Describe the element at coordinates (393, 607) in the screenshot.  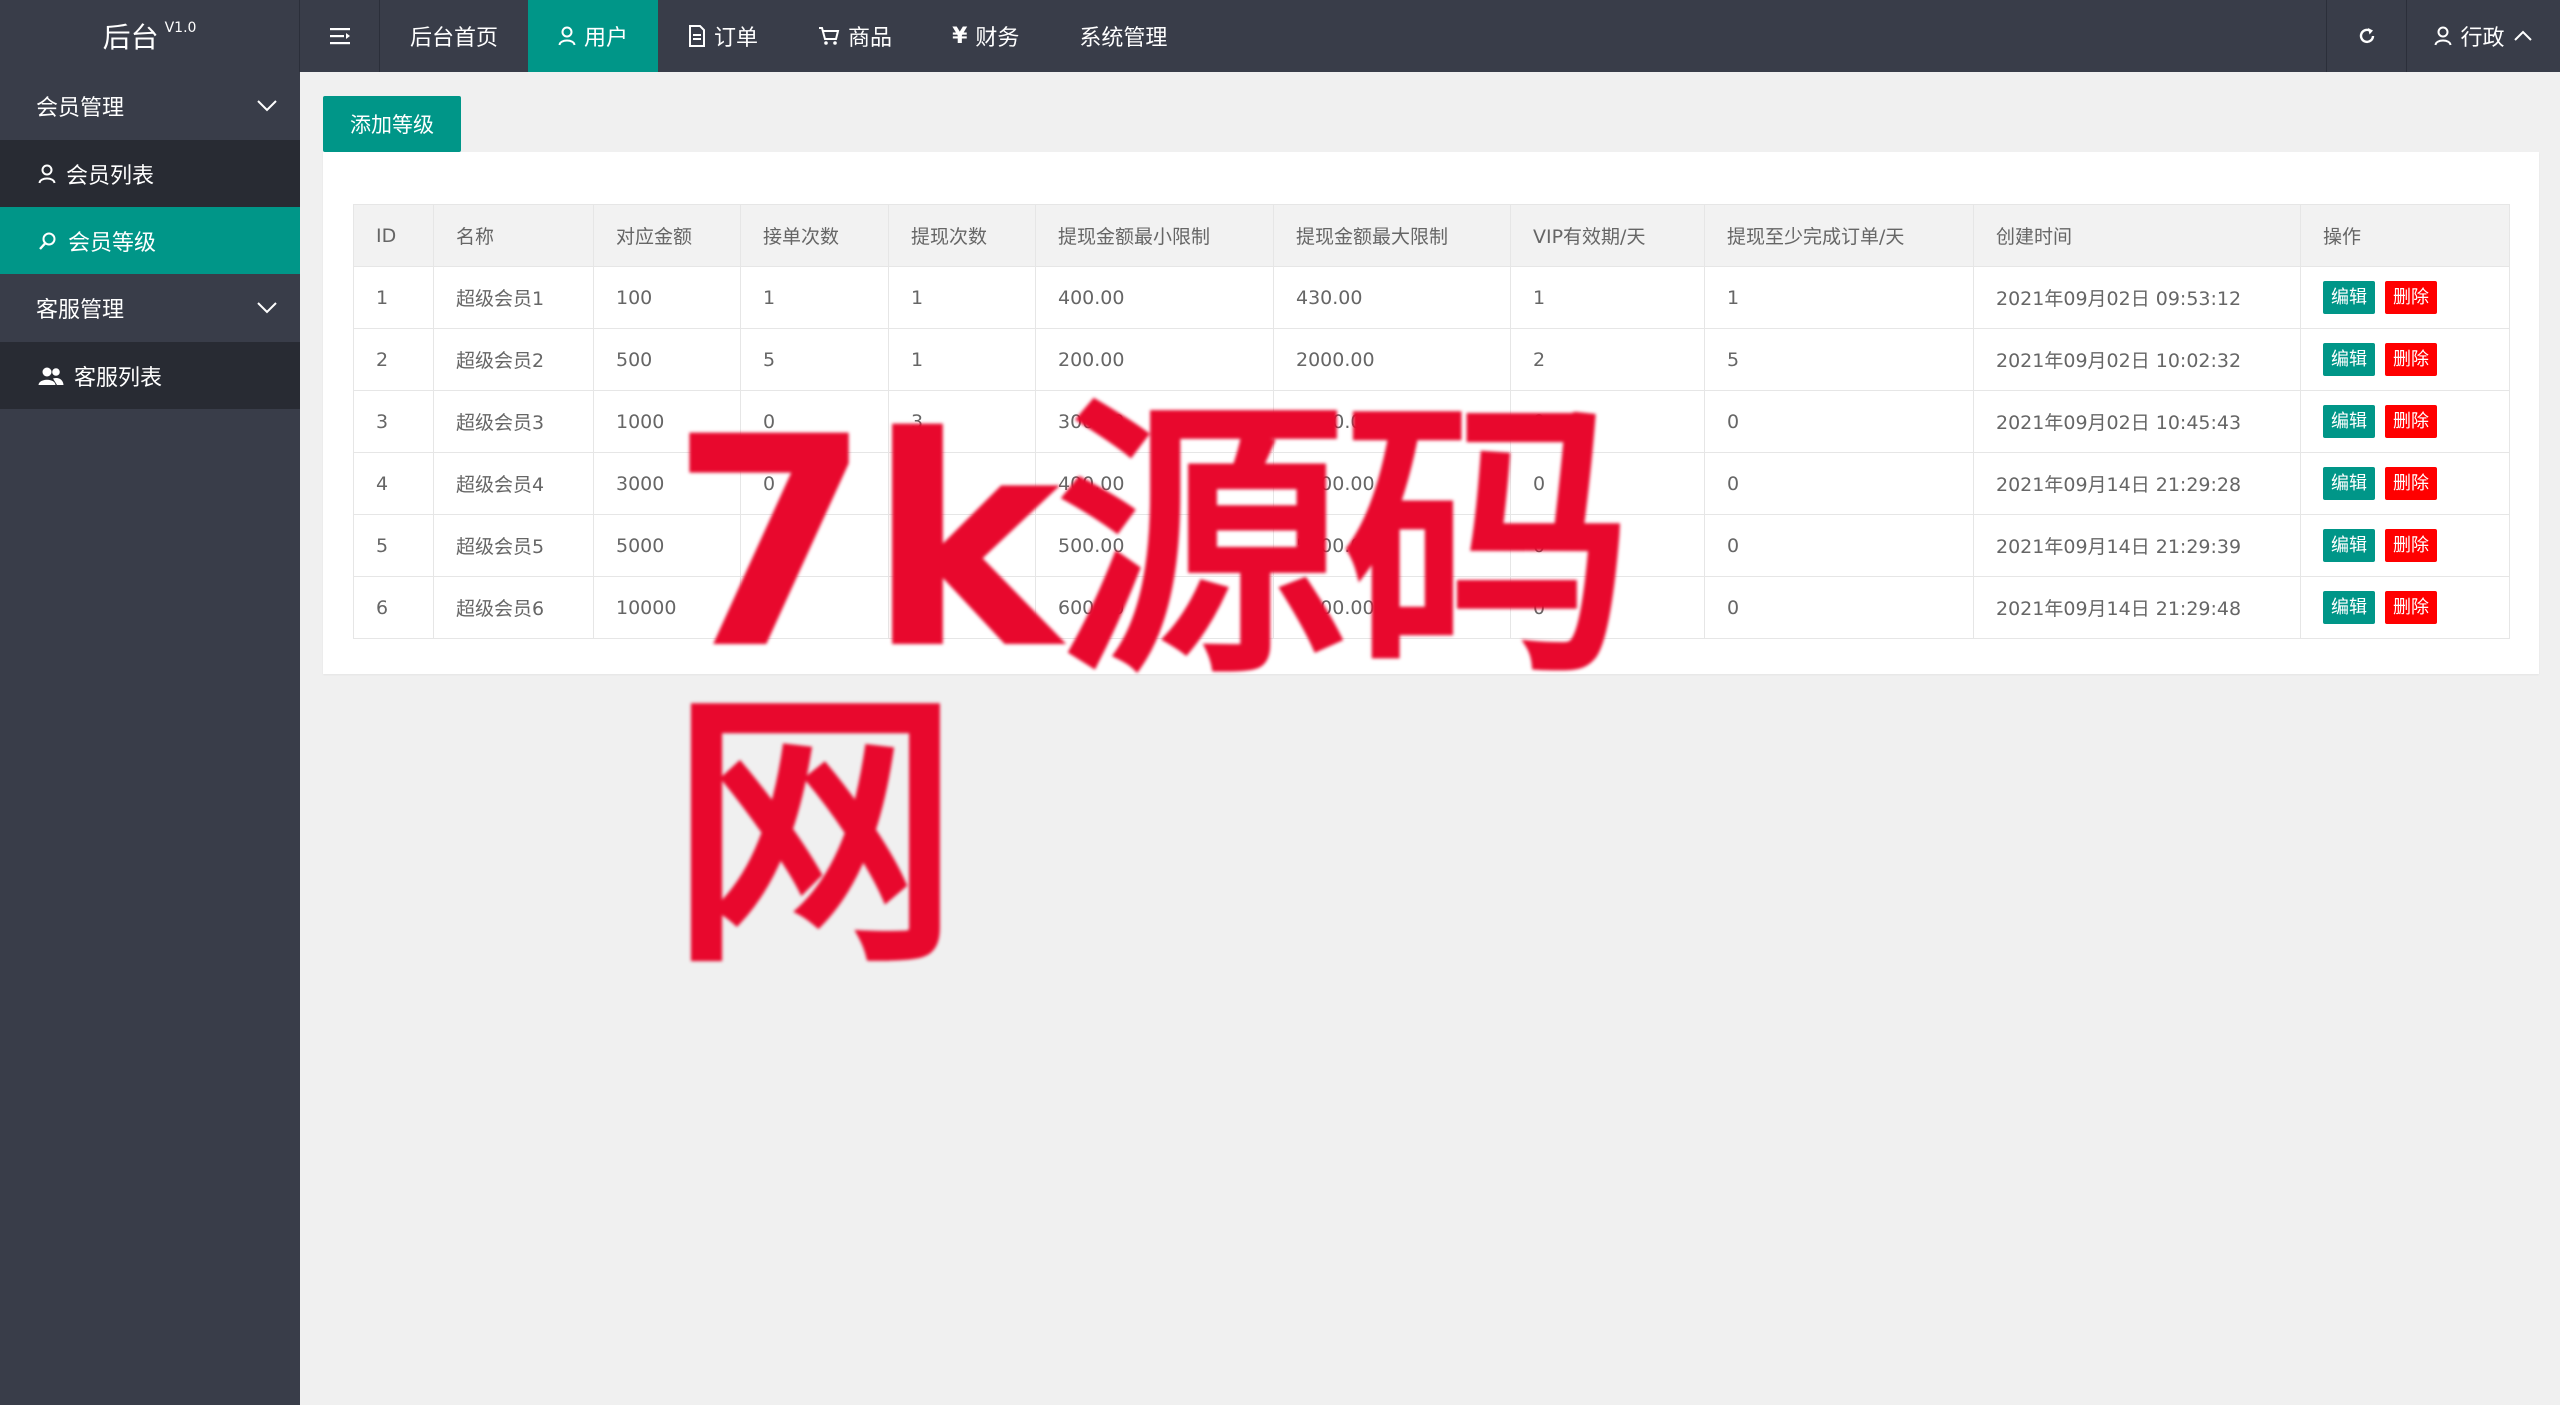
I see `table-cell: 6` at that location.